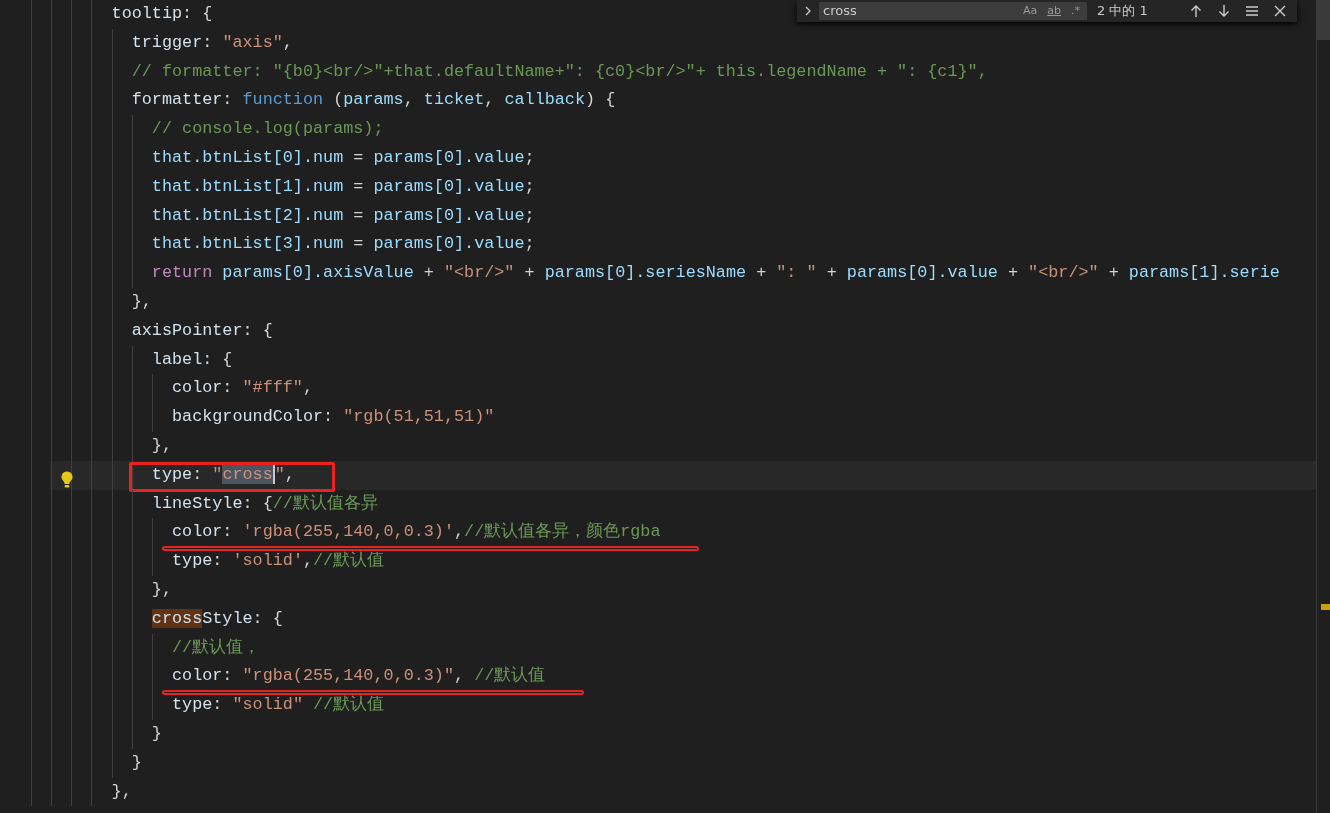 The height and width of the screenshot is (813, 1330). What do you see at coordinates (1030, 11) in the screenshot?
I see `search-option-toggle: Aa` at bounding box center [1030, 11].